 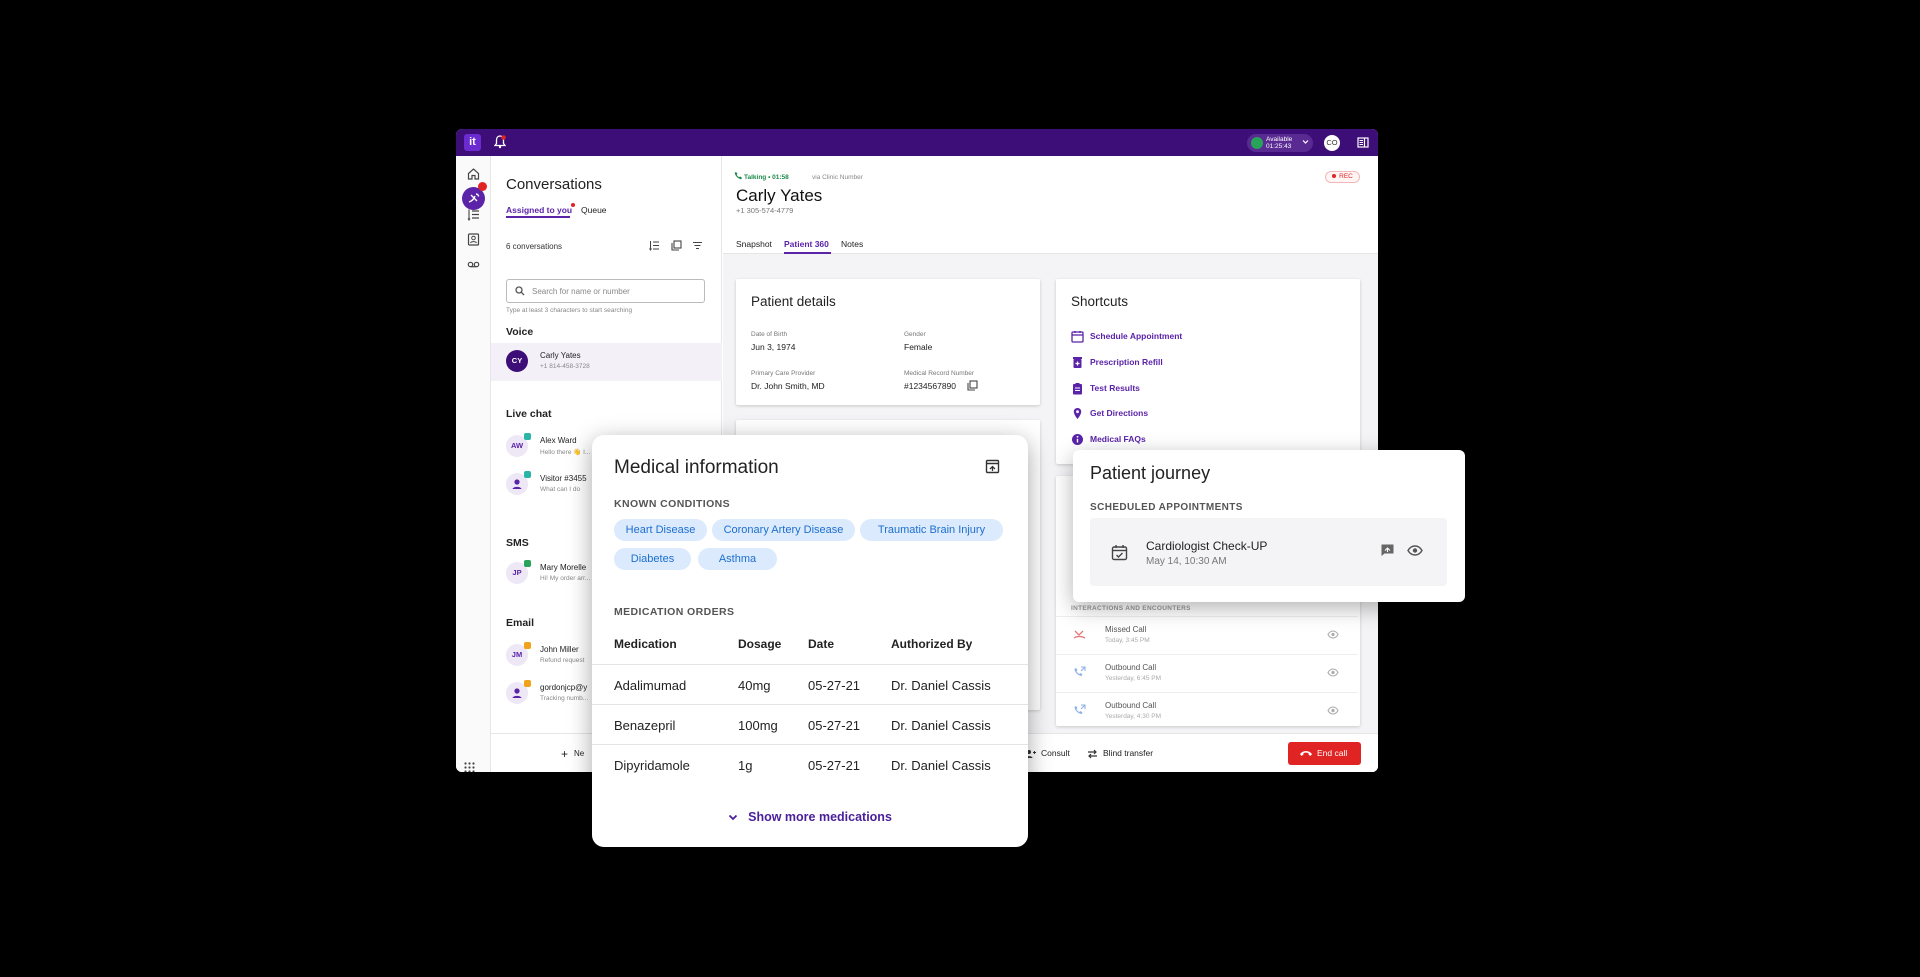 What do you see at coordinates (560, 355) in the screenshot?
I see `contact-name: Carly Yates` at bounding box center [560, 355].